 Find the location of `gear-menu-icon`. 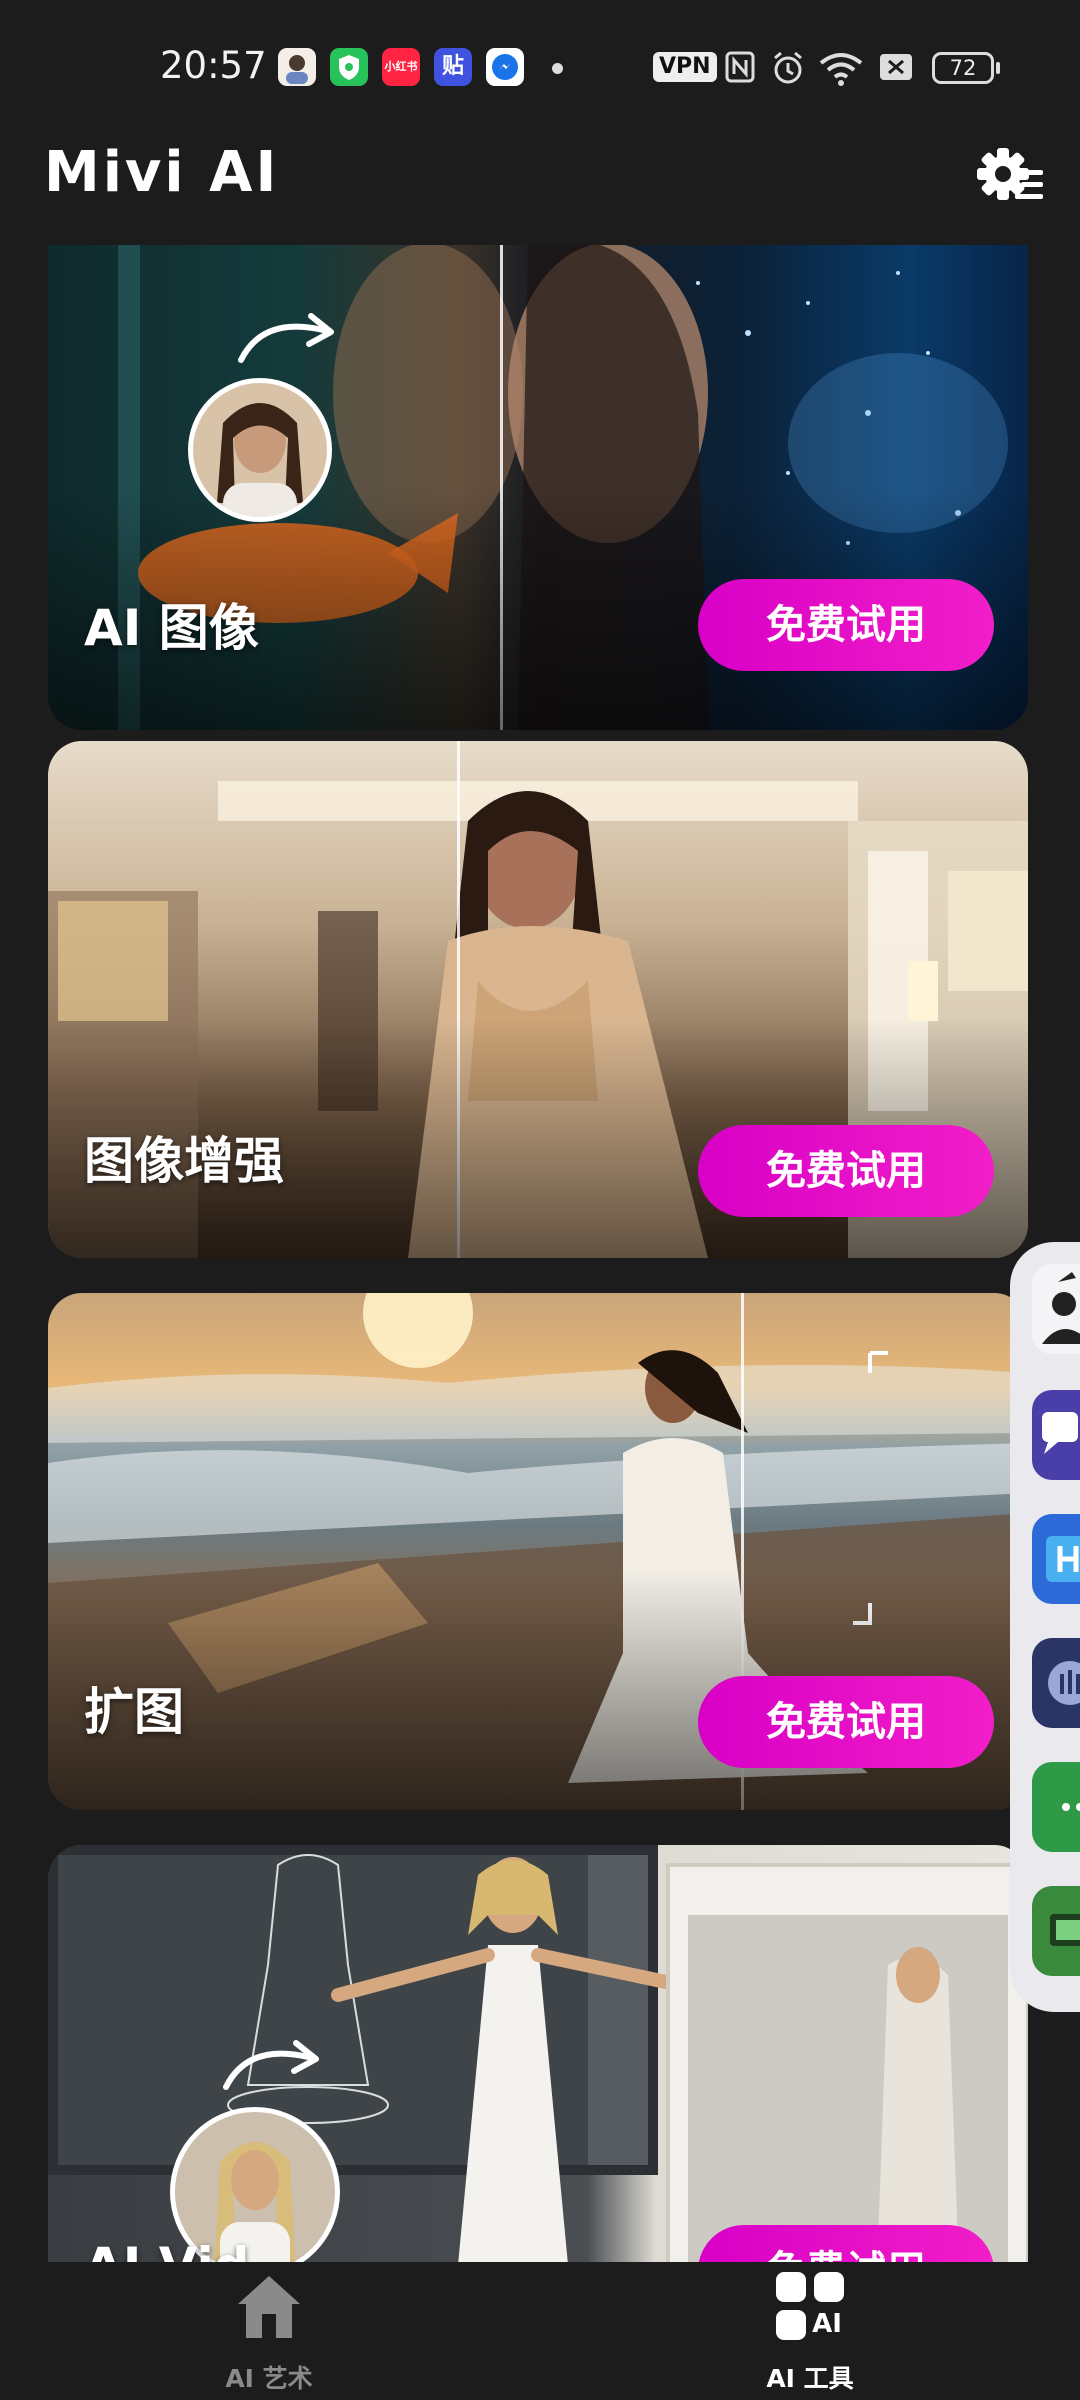

gear-menu-icon is located at coordinates (1010, 174).